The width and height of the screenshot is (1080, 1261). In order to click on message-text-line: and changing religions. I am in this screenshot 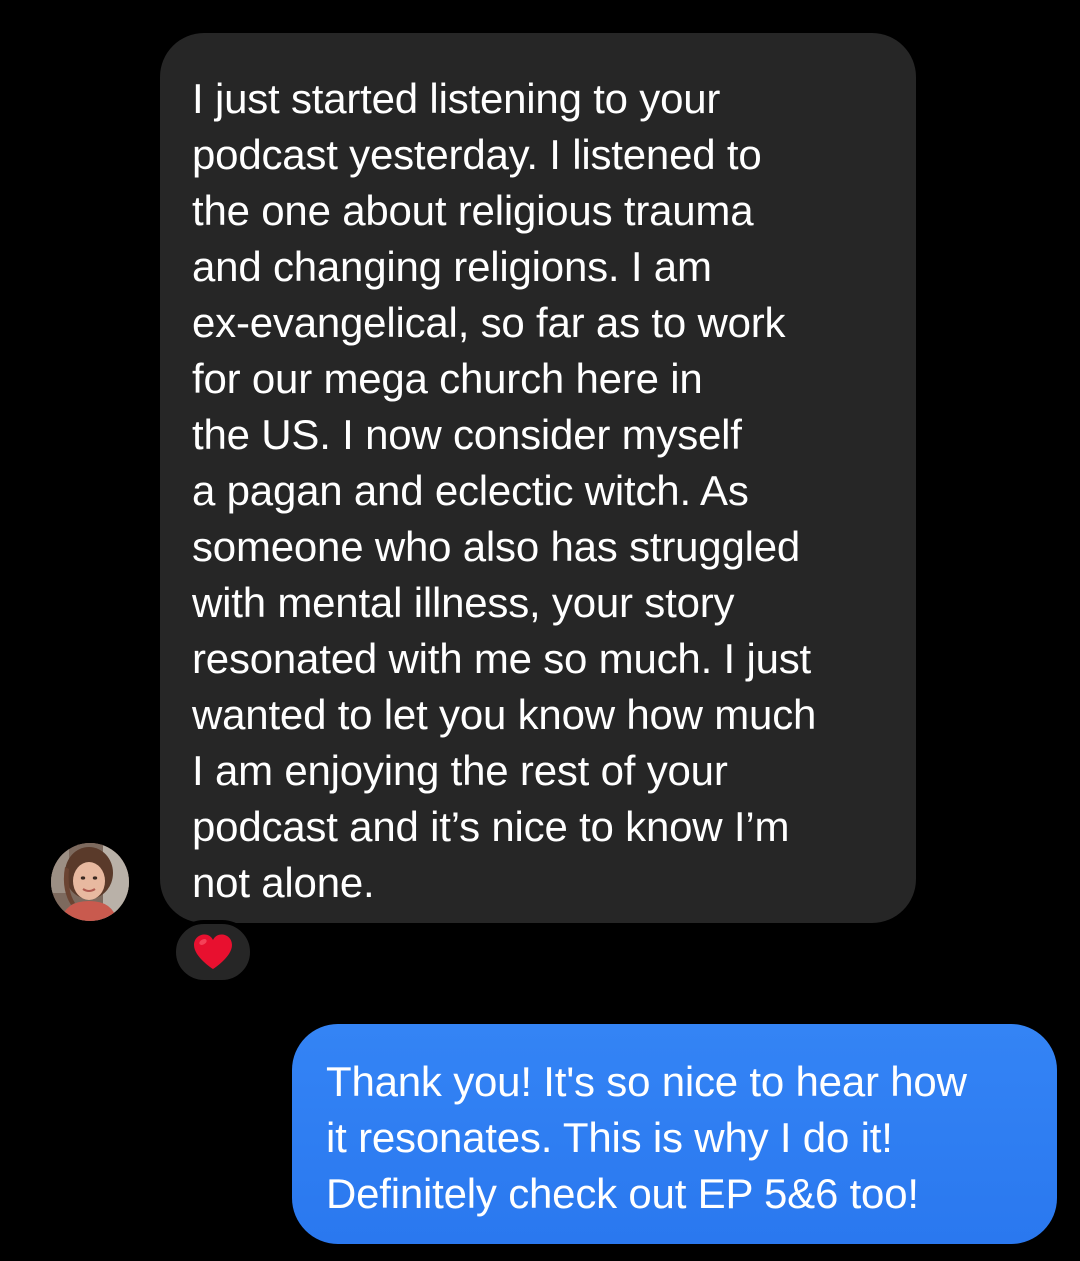, I will do `click(452, 266)`.